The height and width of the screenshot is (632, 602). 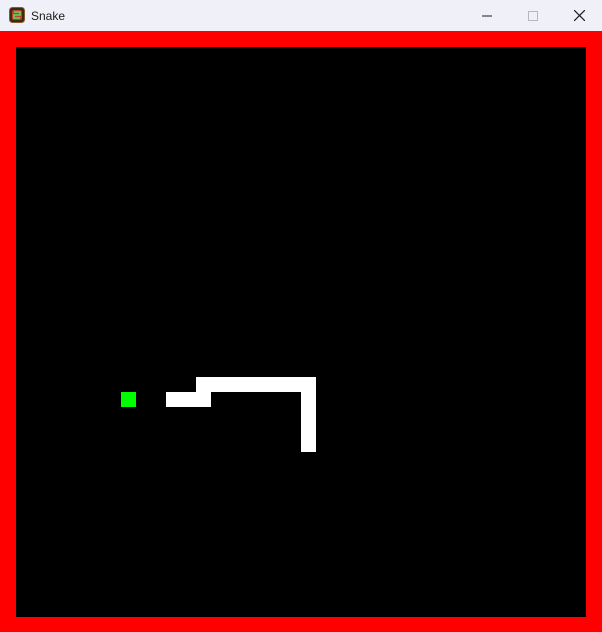 I want to click on snake-app-icon, so click(x=17, y=15).